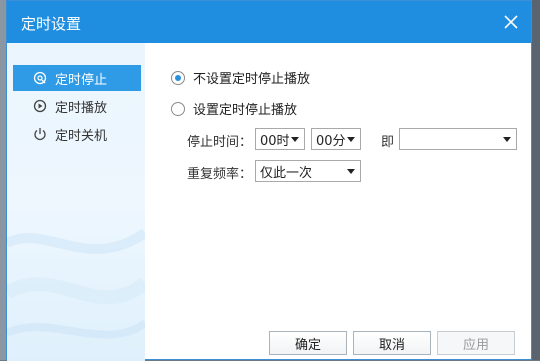 This screenshot has width=540, height=361. What do you see at coordinates (81, 136) in the screenshot?
I see `sidebar-item-label: 定时关机` at bounding box center [81, 136].